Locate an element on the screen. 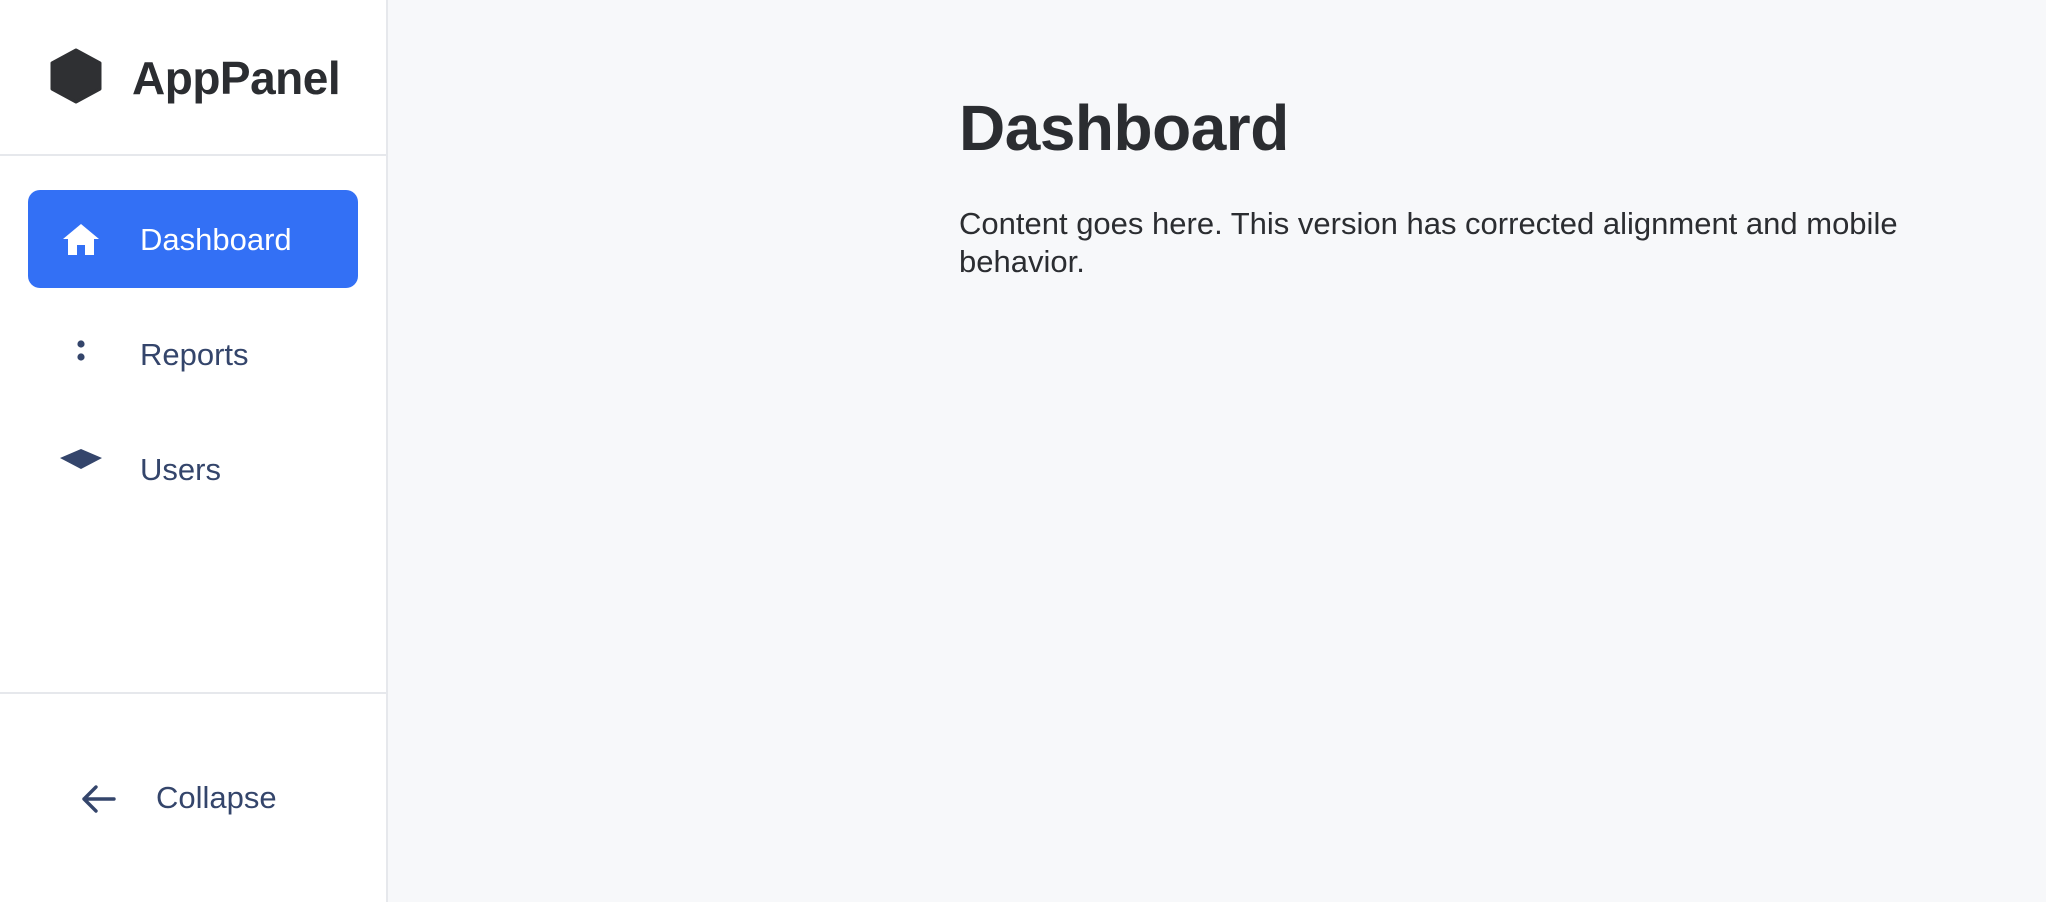  dots-icon is located at coordinates (81, 355).